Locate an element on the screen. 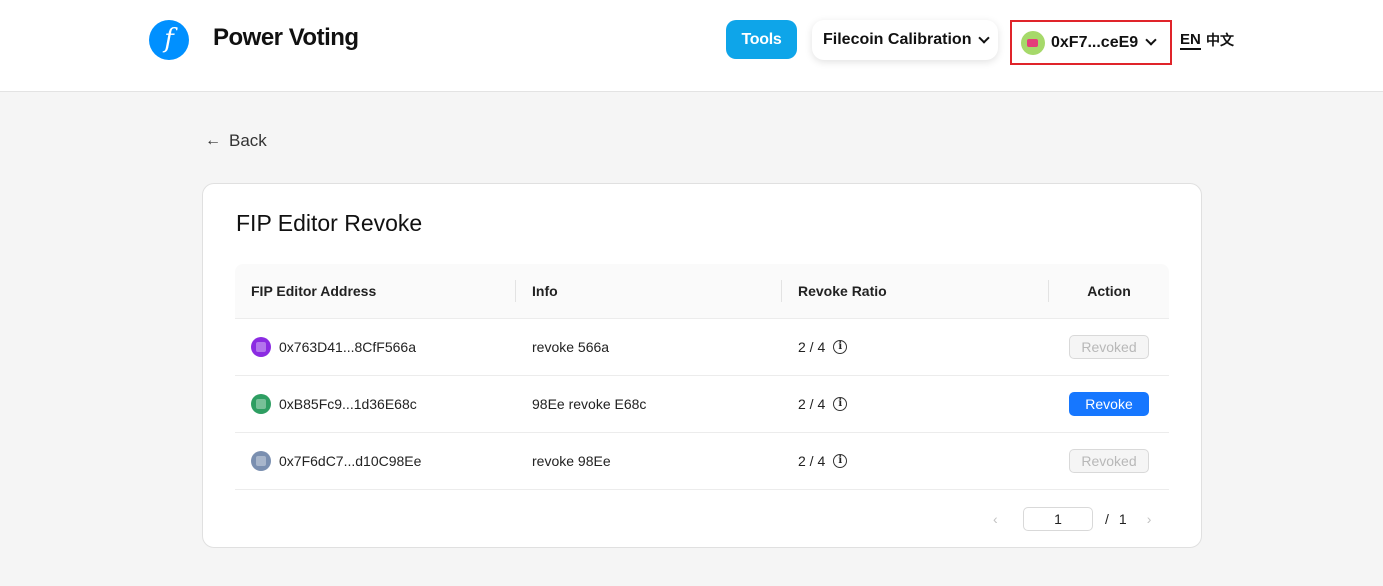 This screenshot has width=1383, height=586. revoke-button: Revoke is located at coordinates (1109, 404).